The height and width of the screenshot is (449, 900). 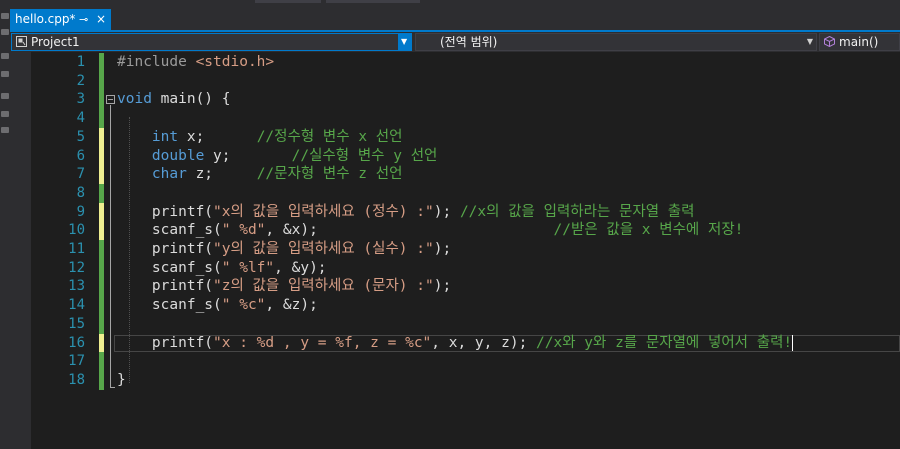 What do you see at coordinates (76, 379) in the screenshot?
I see `line-number: 18` at bounding box center [76, 379].